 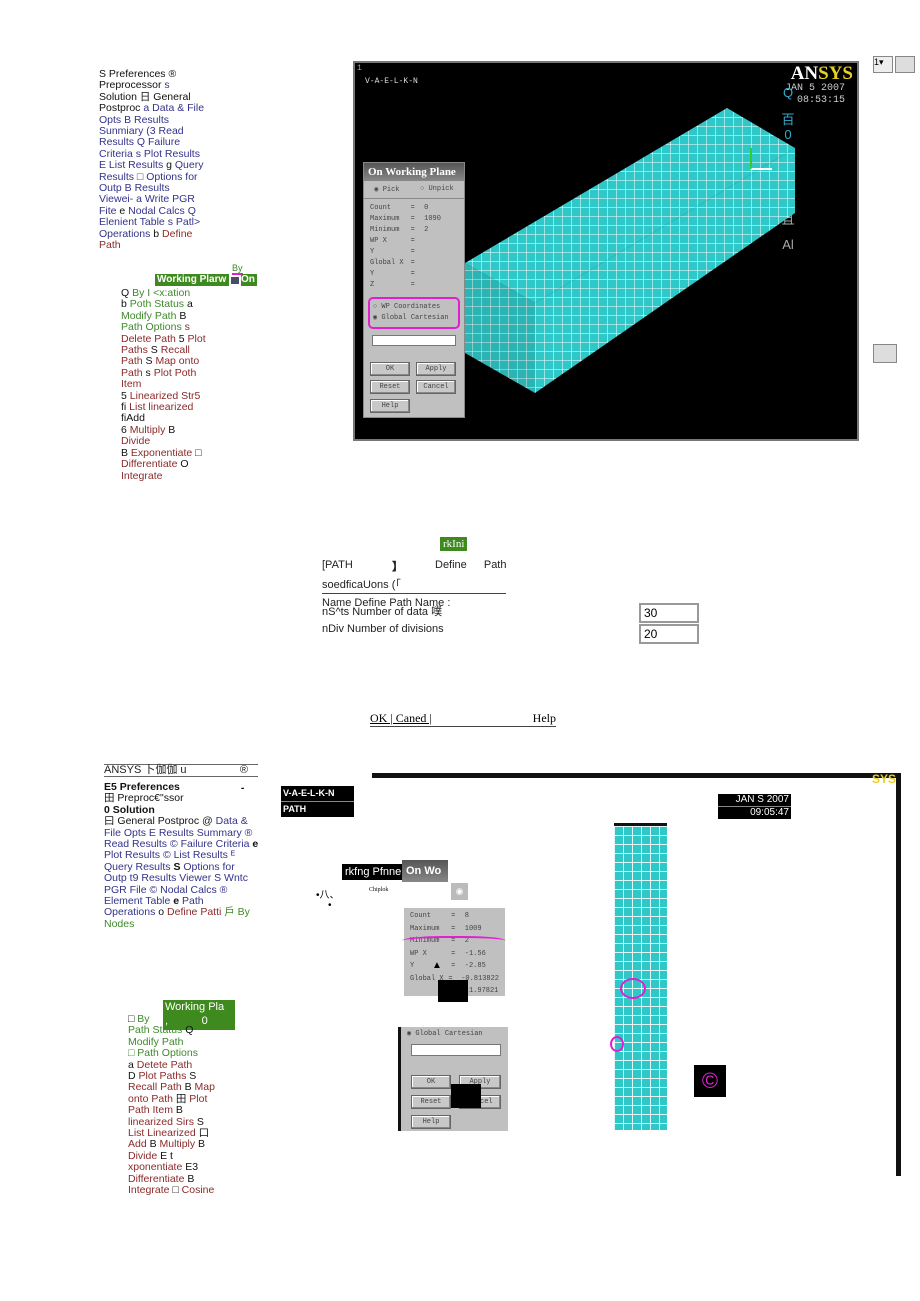 I want to click on cancel-button: Cancel, so click(x=436, y=387).